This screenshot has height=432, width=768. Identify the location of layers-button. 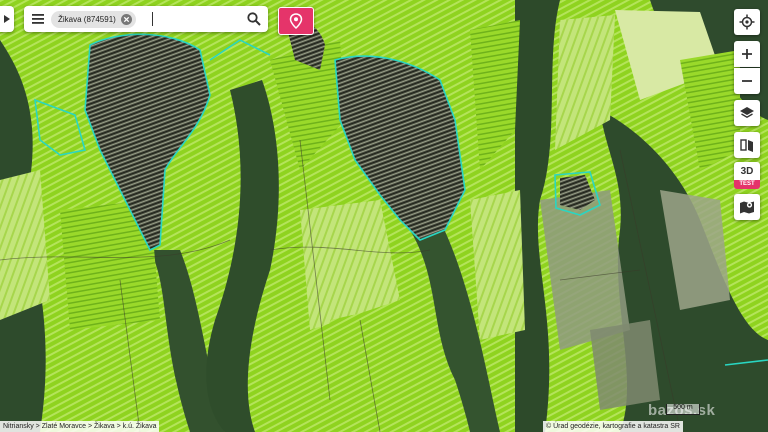
(747, 113).